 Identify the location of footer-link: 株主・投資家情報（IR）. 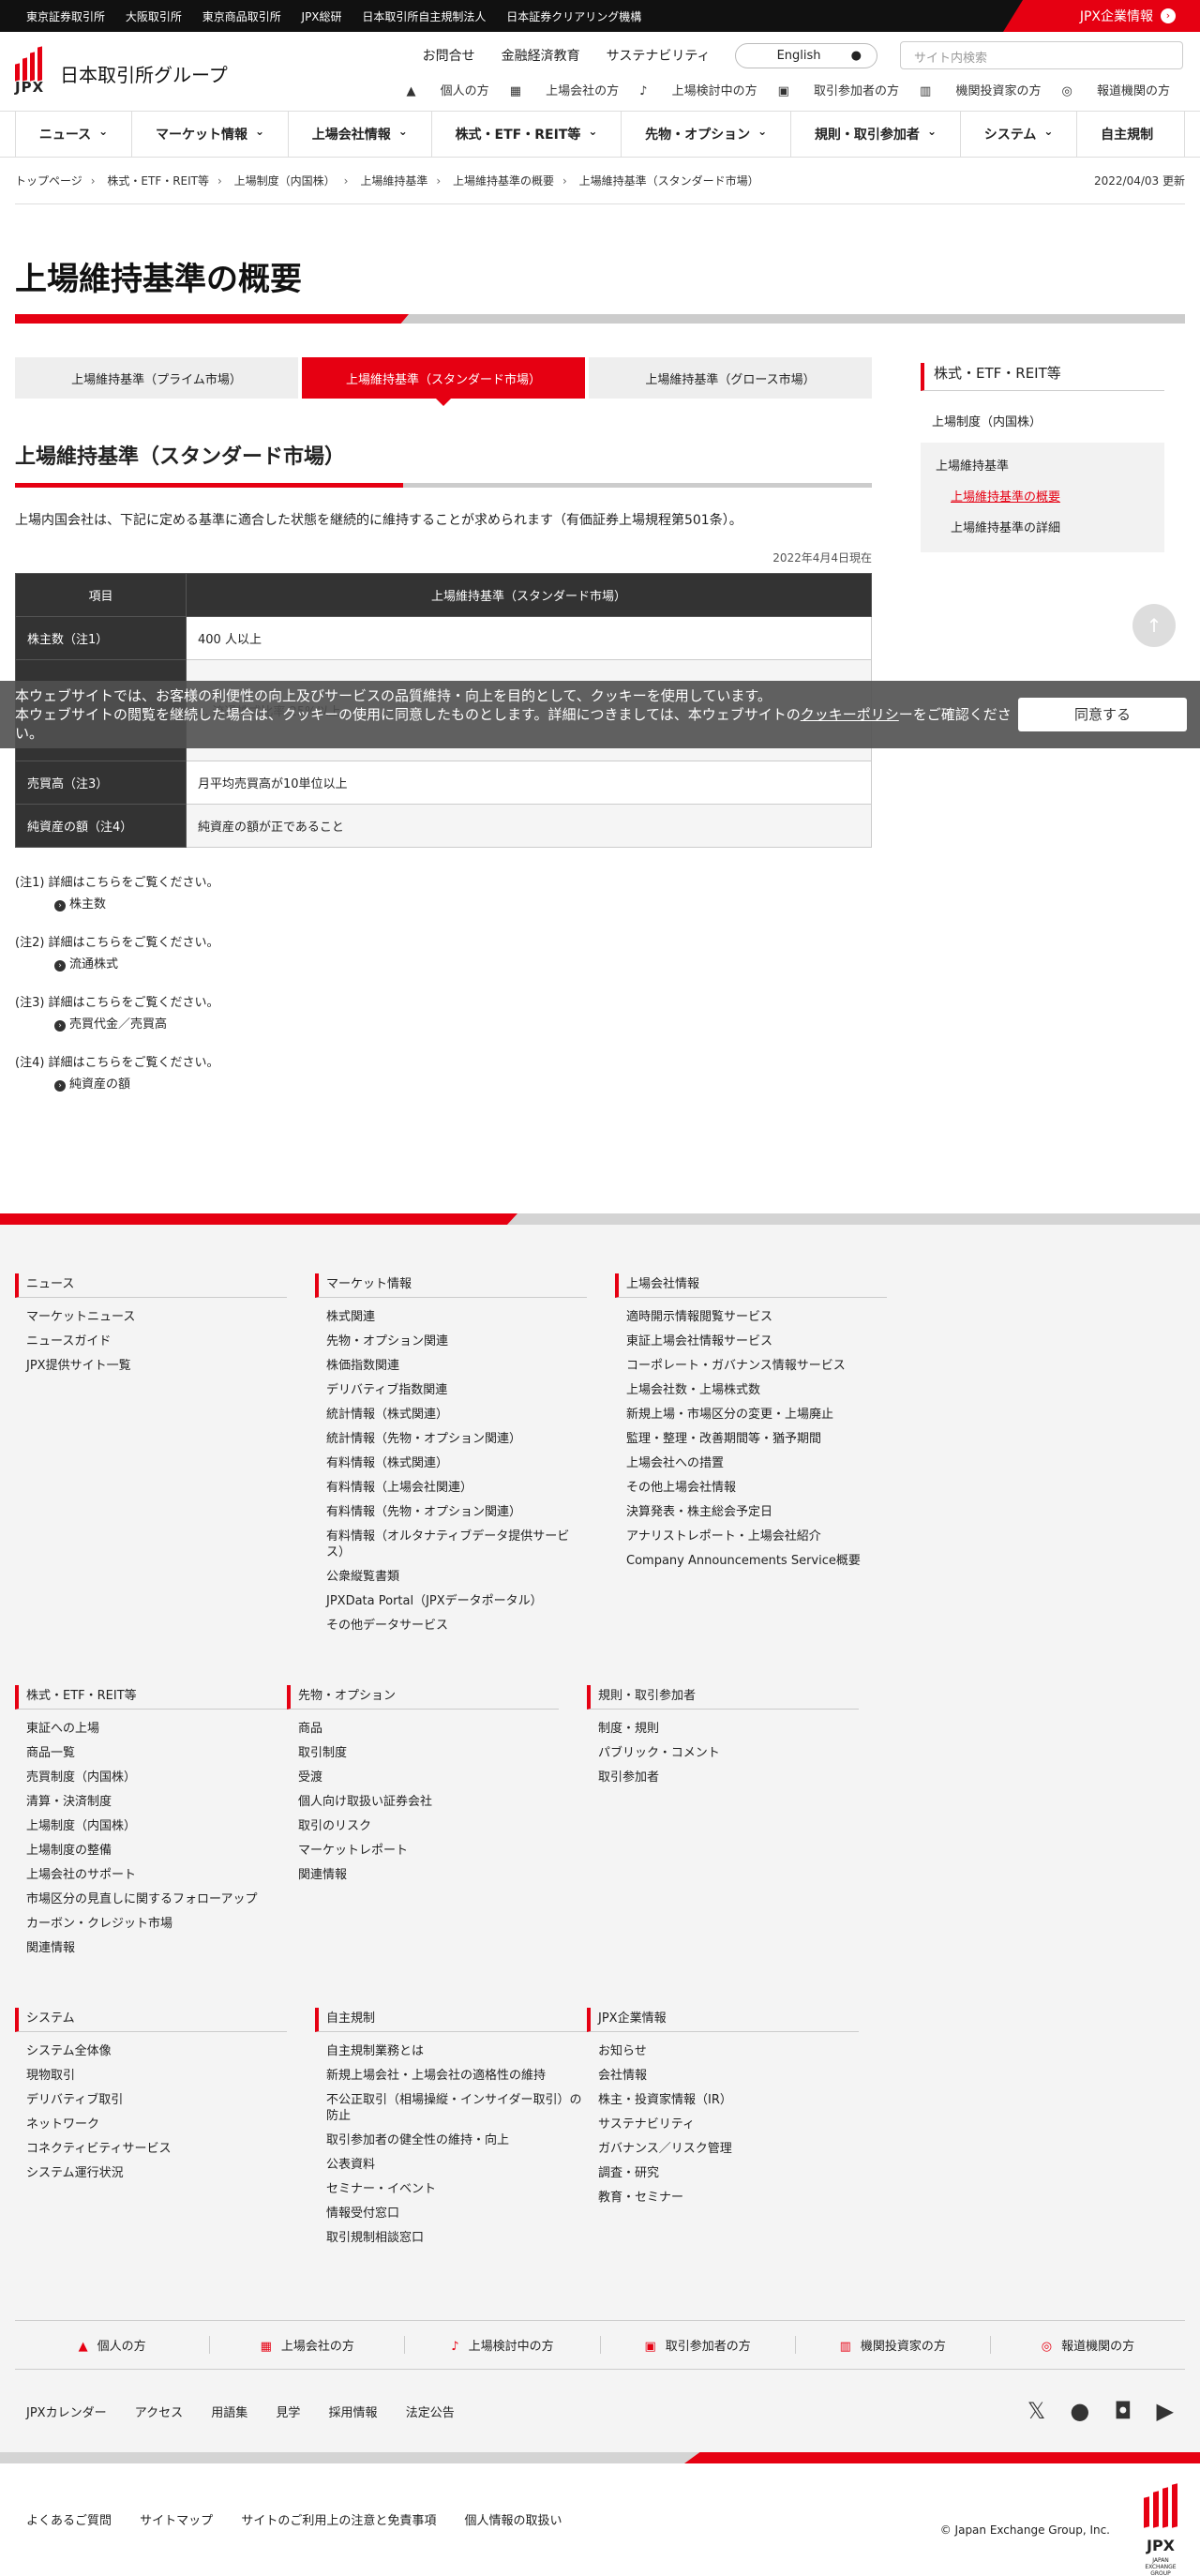
(728, 2100).